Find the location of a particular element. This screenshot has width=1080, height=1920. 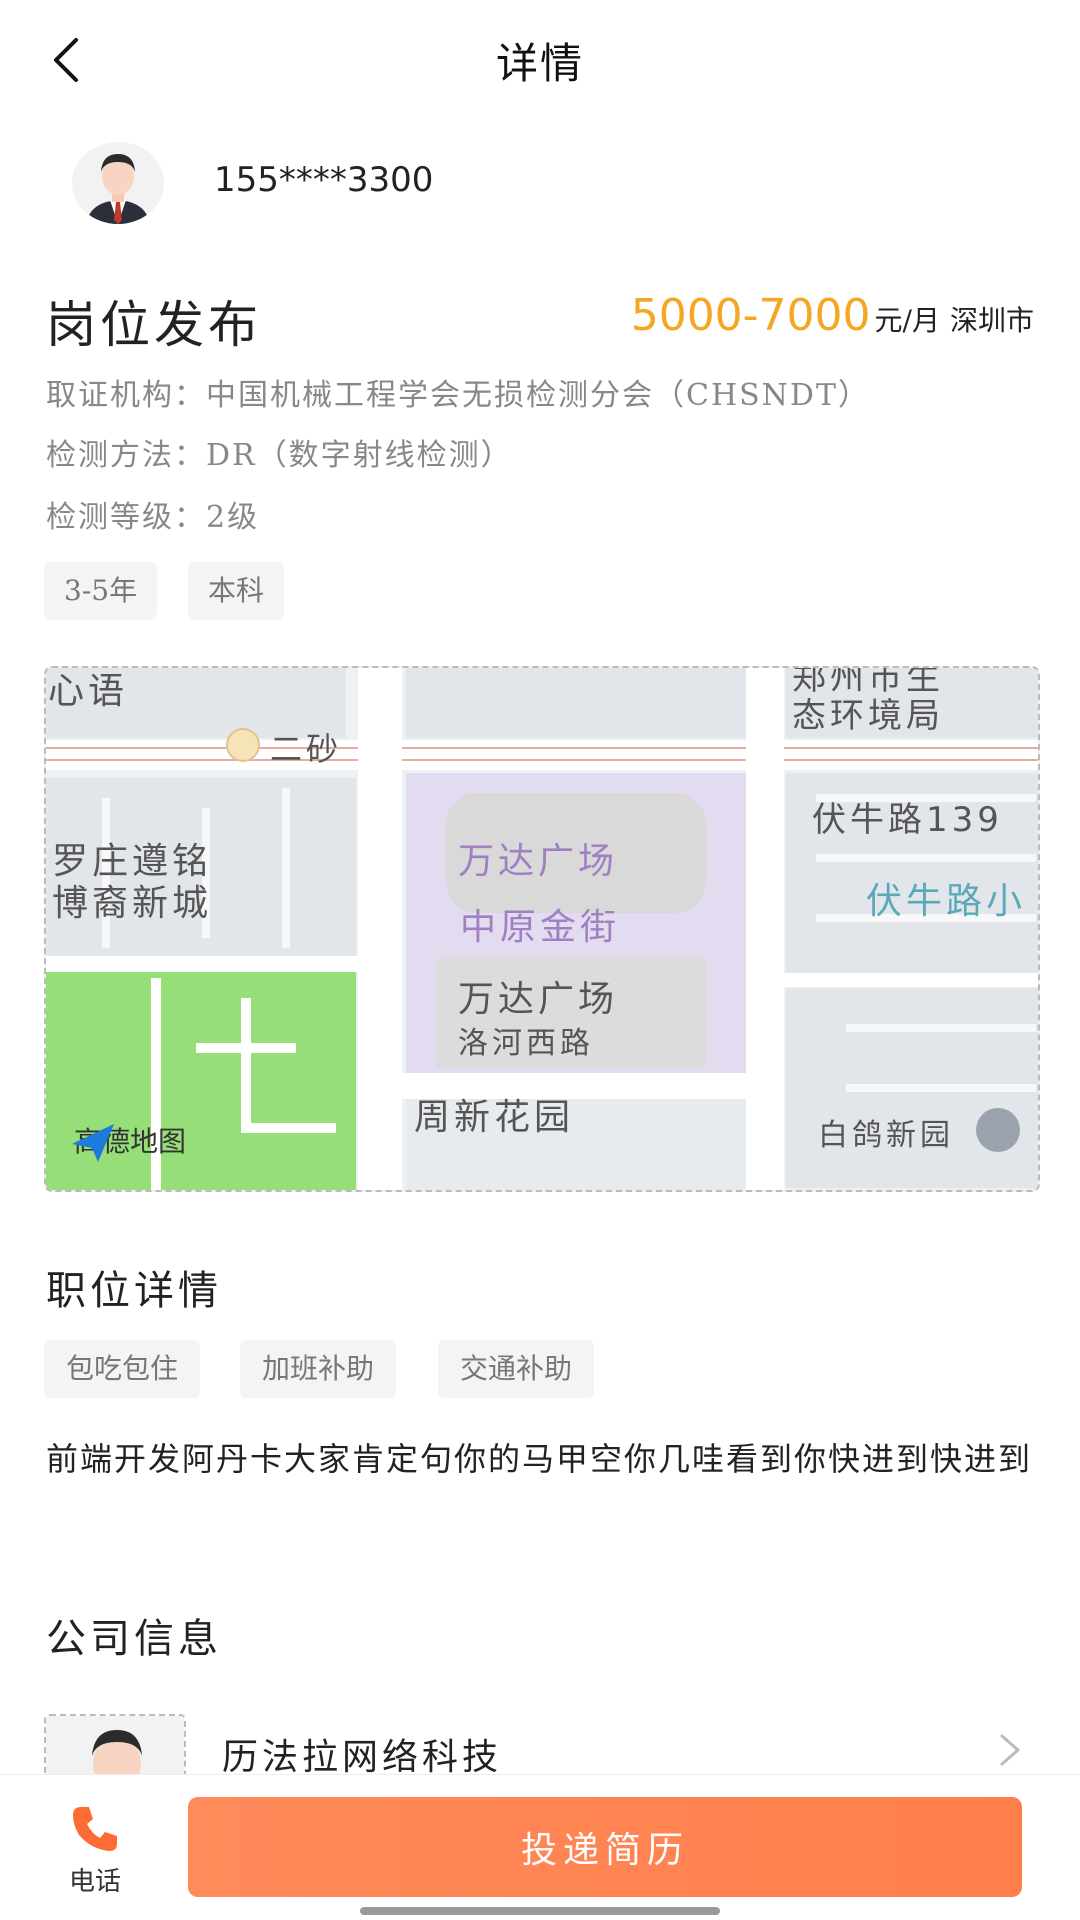

publisher-row: 155****3300 is located at coordinates (540, 190).